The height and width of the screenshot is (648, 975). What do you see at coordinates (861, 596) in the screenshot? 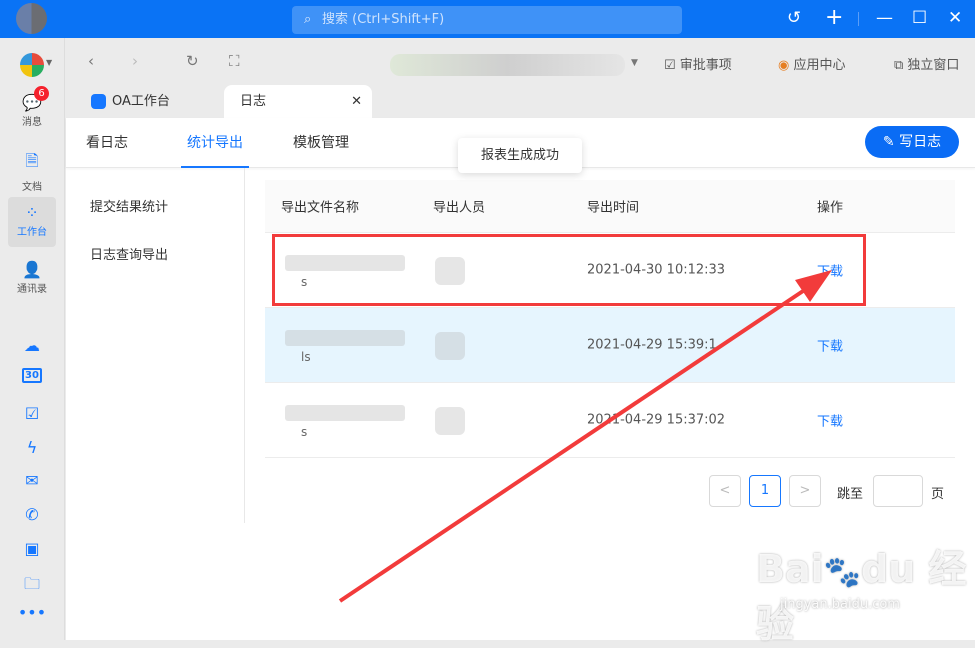
I see `watermark-logo: Bai🐾du 经验` at bounding box center [861, 596].